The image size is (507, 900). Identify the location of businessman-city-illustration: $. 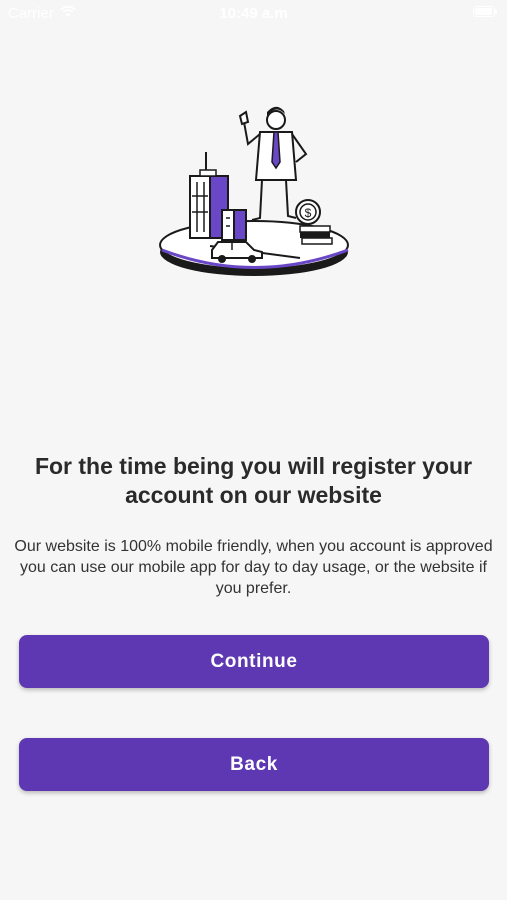
(255, 195).